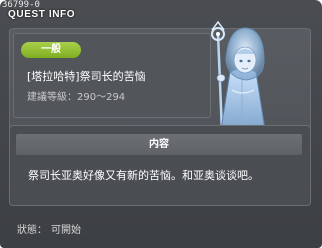 This screenshot has height=248, width=322. I want to click on hooded-priestess-icon, so click(239, 78).